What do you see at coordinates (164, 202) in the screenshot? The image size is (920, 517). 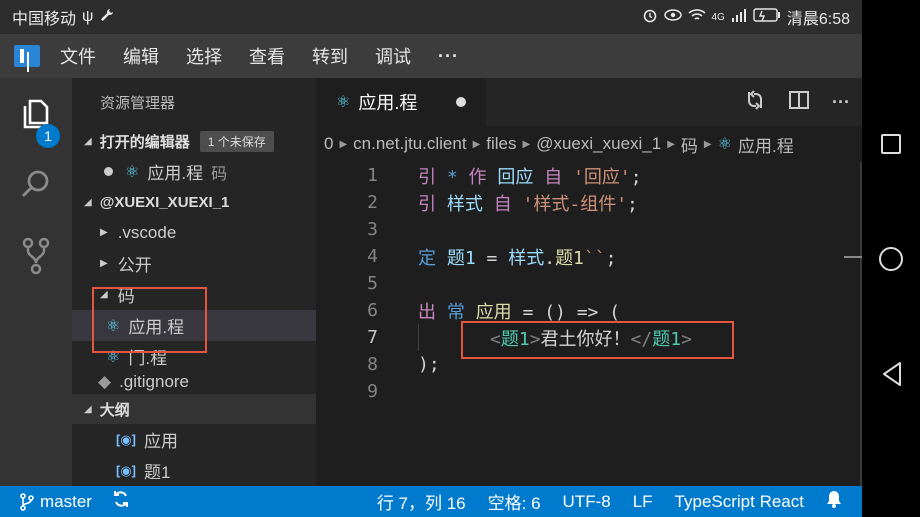 I see `workspace-label: @XUEXI_XUEXI_1` at bounding box center [164, 202].